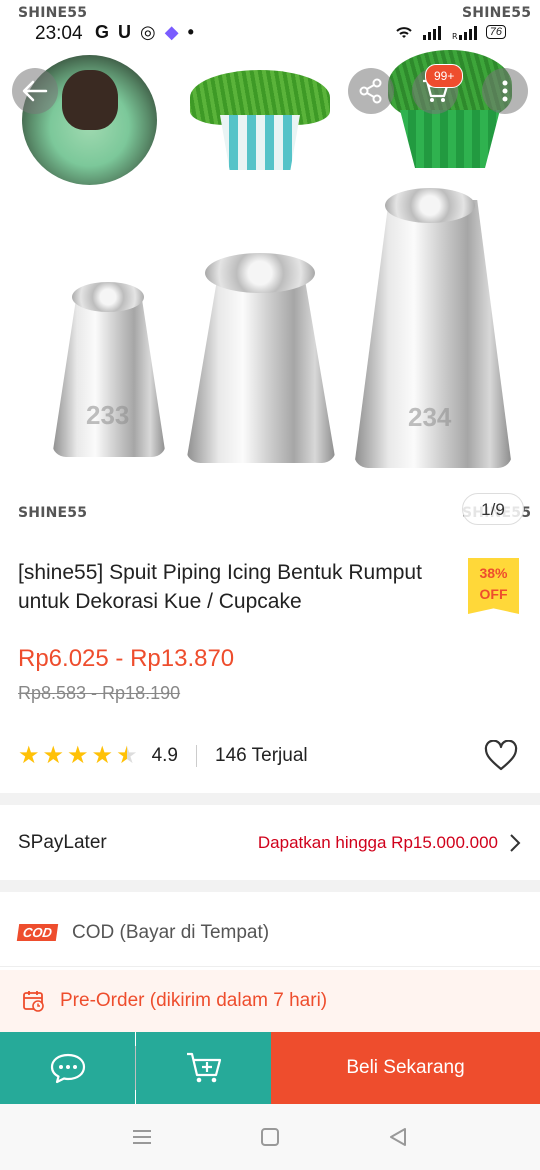 The width and height of the screenshot is (540, 1170). I want to click on more-vertical-icon, so click(505, 91).